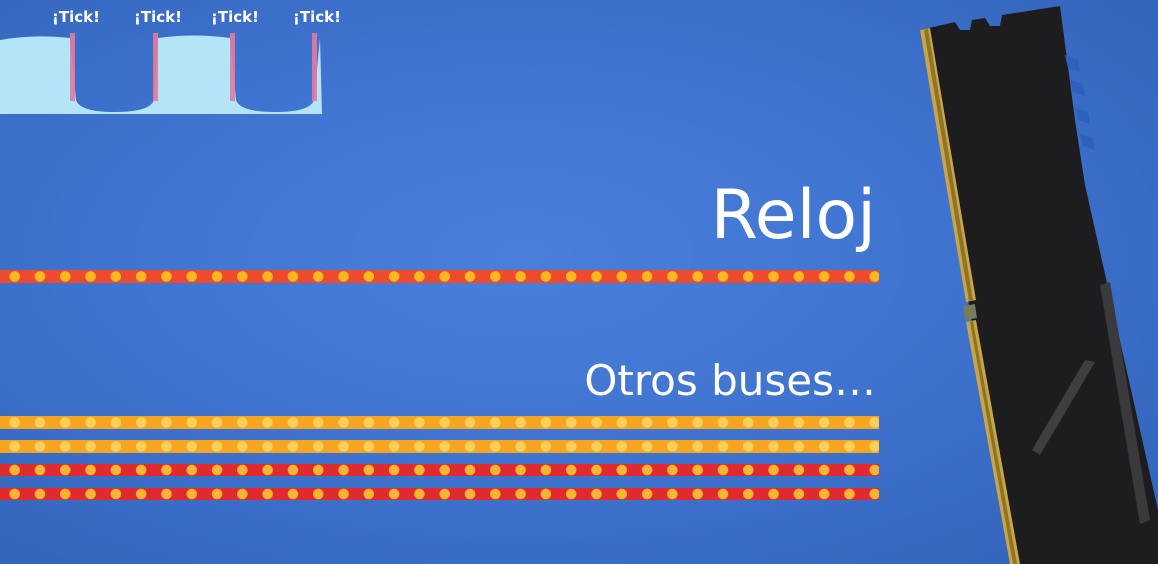 Image resolution: width=1158 pixels, height=564 pixels. I want to click on clock-bus-title: Reloj, so click(793, 215).